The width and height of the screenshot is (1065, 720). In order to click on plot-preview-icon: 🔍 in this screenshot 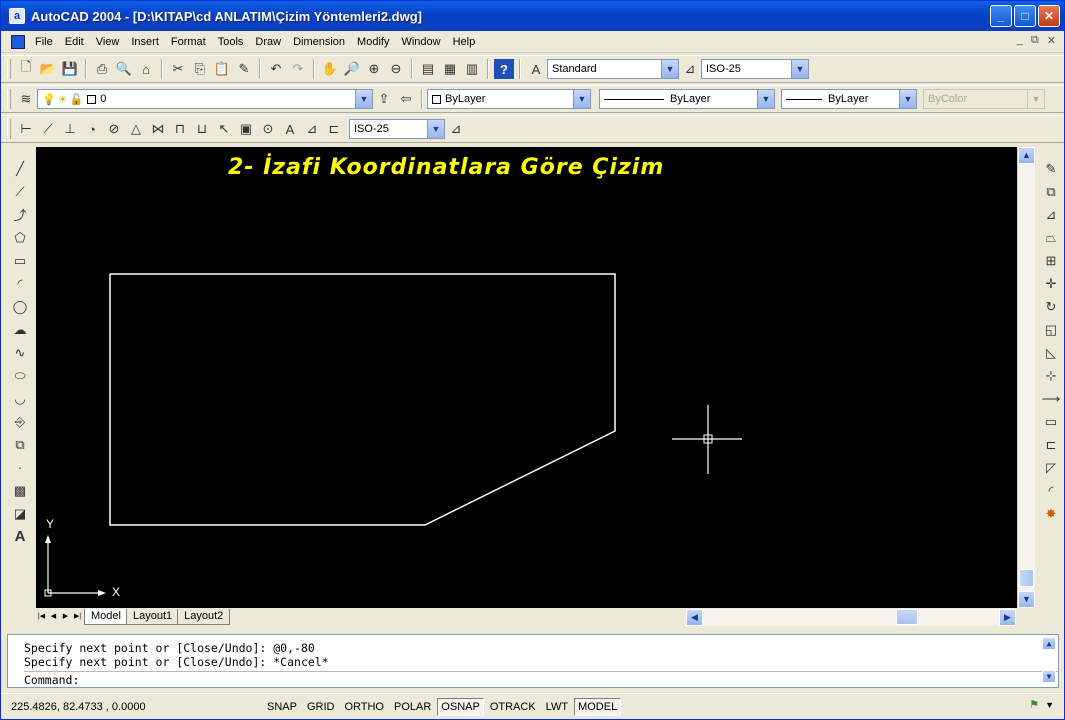, I will do `click(124, 69)`.